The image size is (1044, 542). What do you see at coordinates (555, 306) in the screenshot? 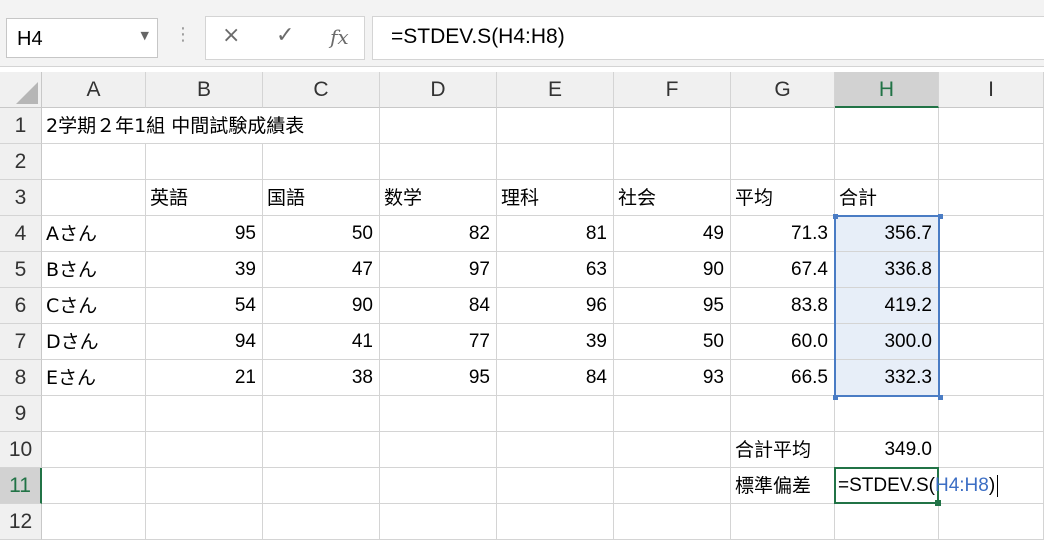
I see `score-science: 96` at bounding box center [555, 306].